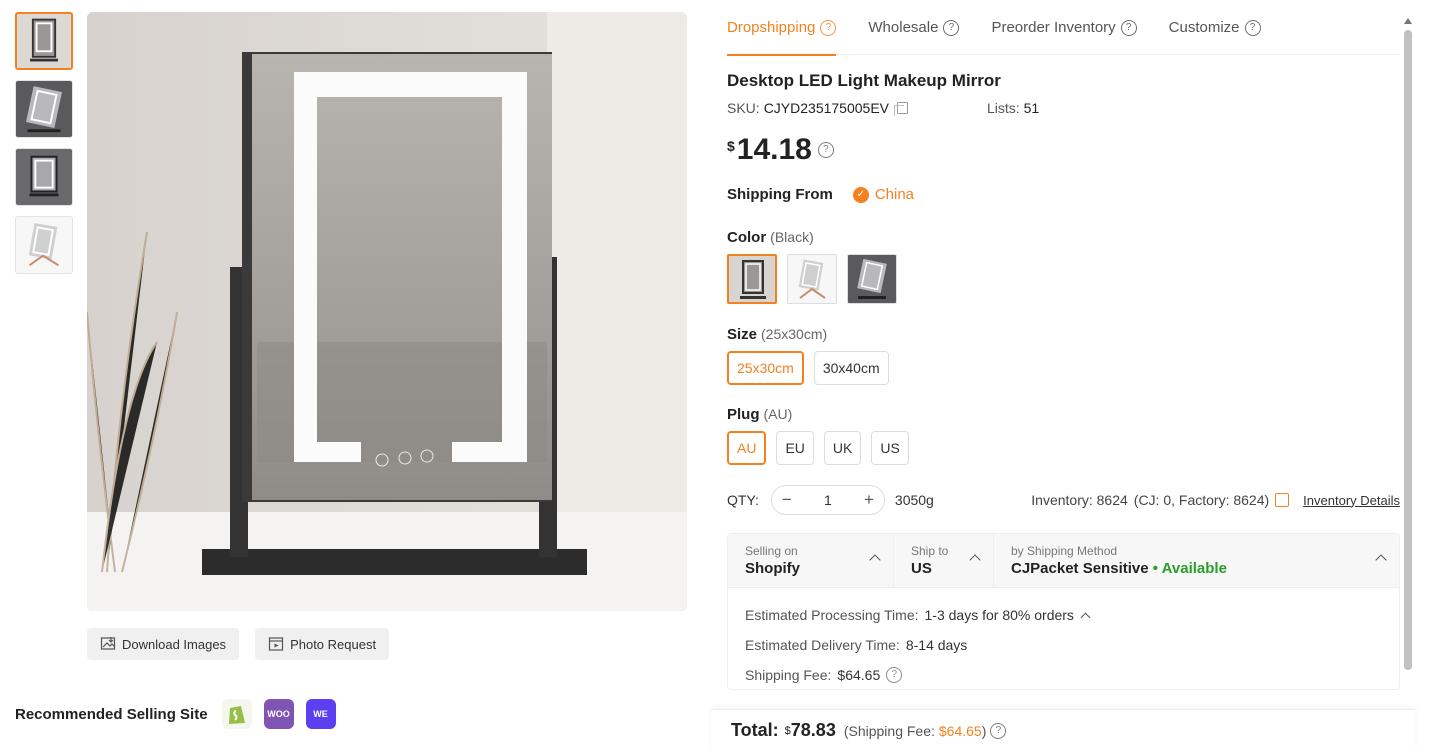 The image size is (1431, 751). I want to click on plug-label-row: Plug (AU), so click(759, 414).